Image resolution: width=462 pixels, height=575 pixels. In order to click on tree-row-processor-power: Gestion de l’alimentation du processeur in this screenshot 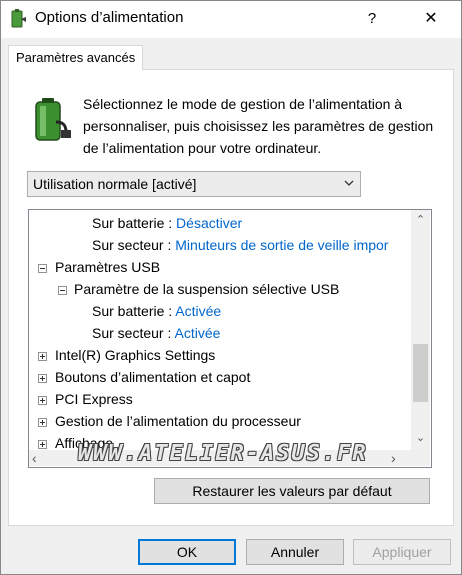, I will do `click(178, 421)`.